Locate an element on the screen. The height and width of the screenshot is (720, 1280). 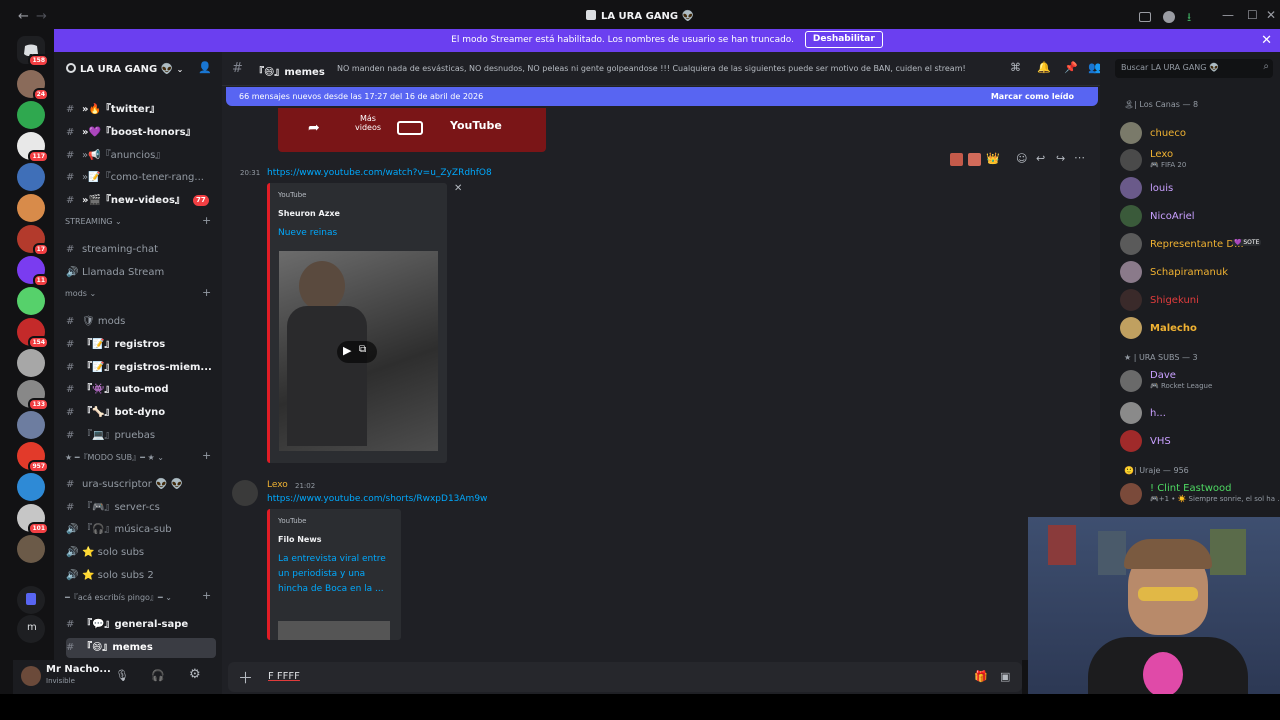
member-item: Shigekuni is located at coordinates (1200, 301).